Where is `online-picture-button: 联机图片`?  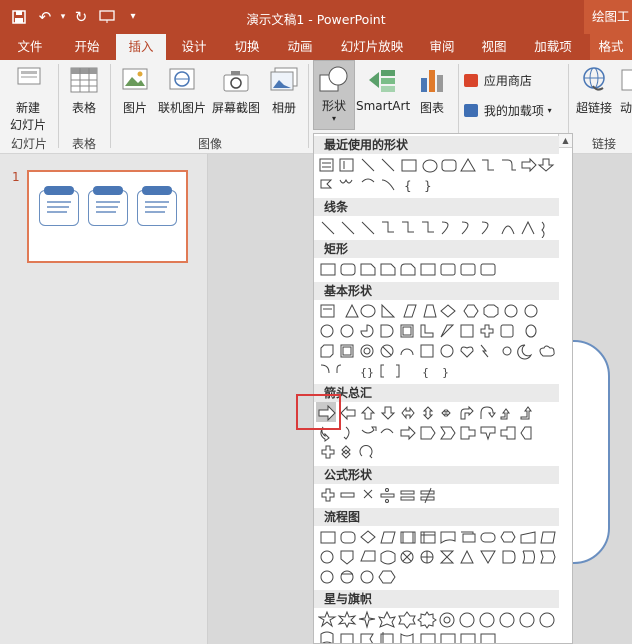 online-picture-button: 联机图片 is located at coordinates (182, 91).